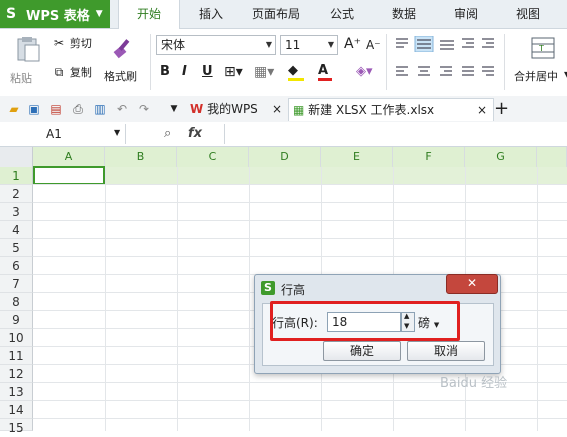  I want to click on undo-icon: ↶, so click(122, 109).